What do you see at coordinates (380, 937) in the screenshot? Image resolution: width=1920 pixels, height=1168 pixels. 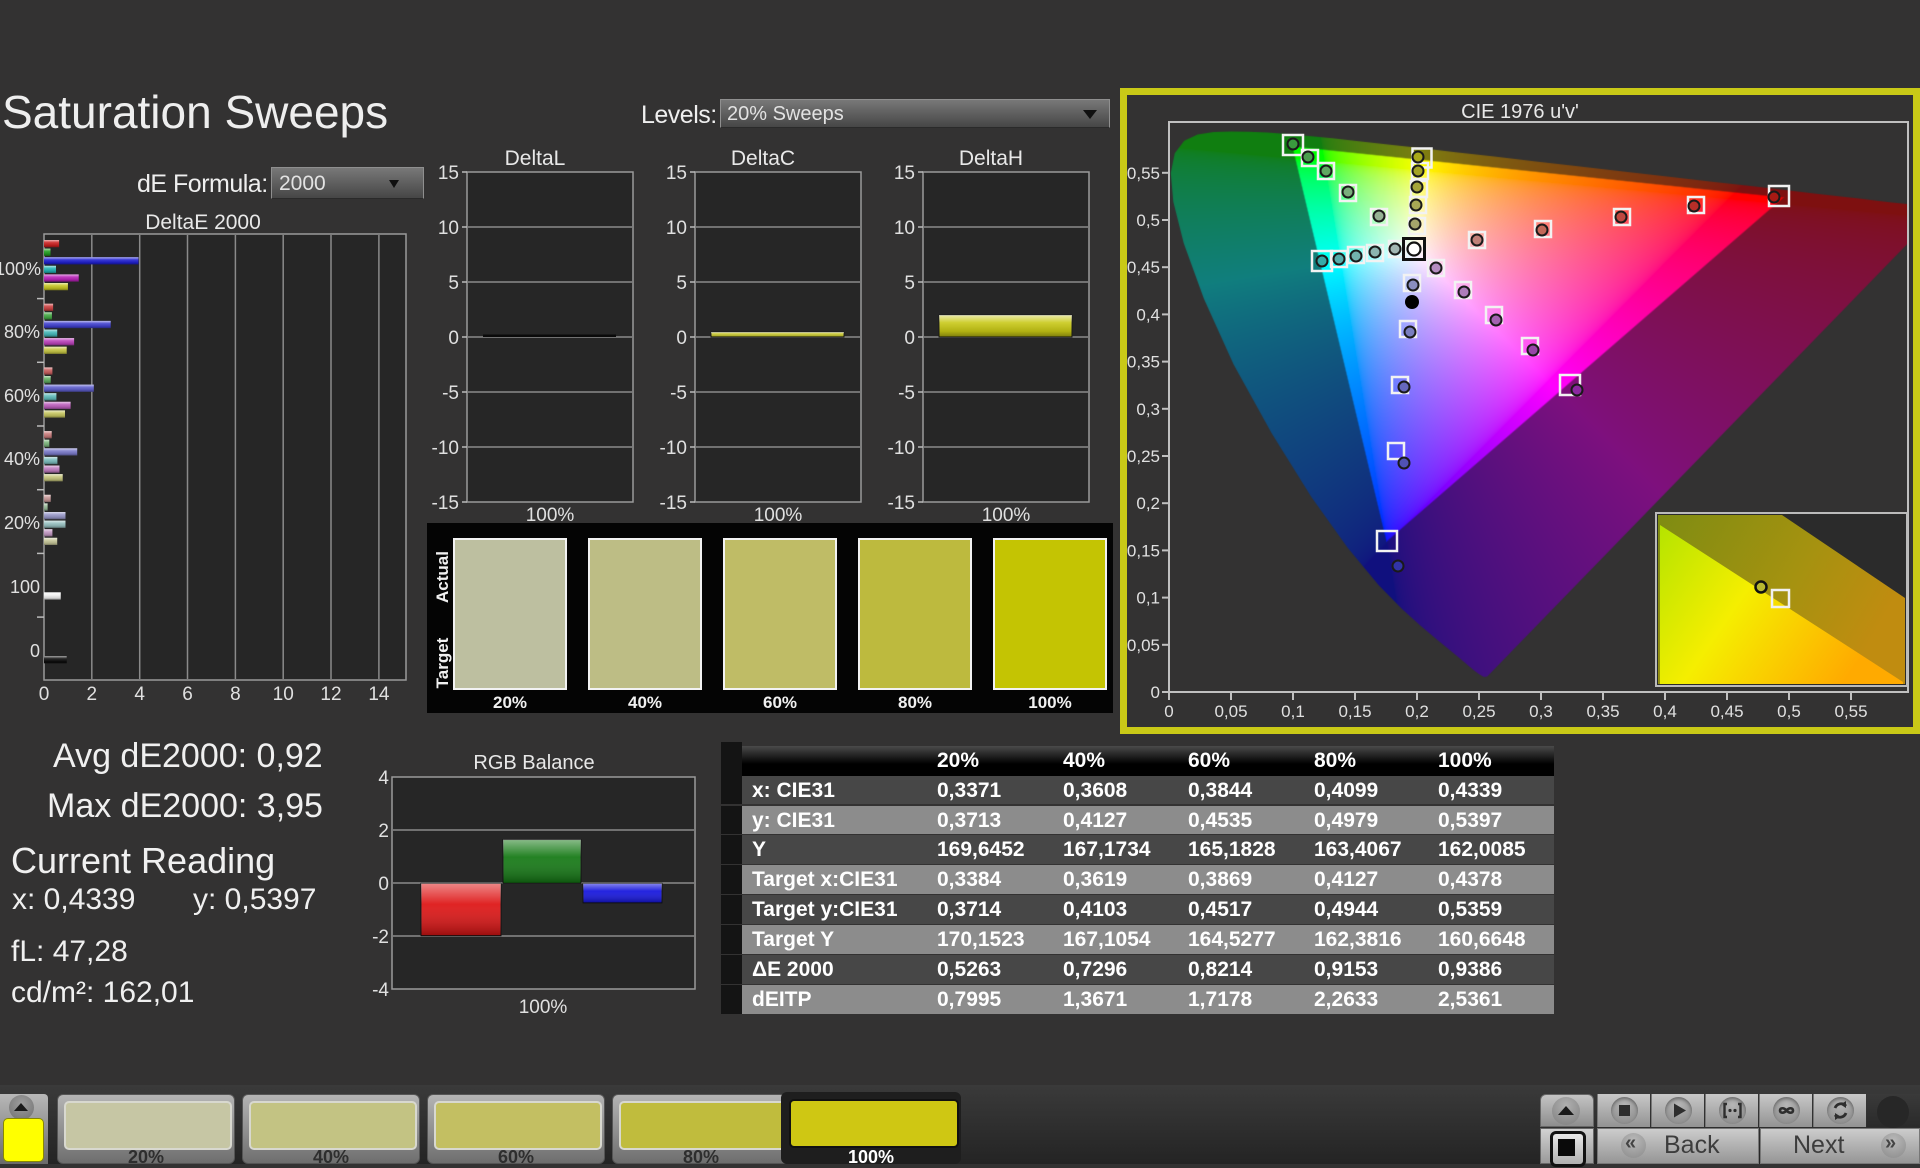 I see `svg-text: -2` at bounding box center [380, 937].